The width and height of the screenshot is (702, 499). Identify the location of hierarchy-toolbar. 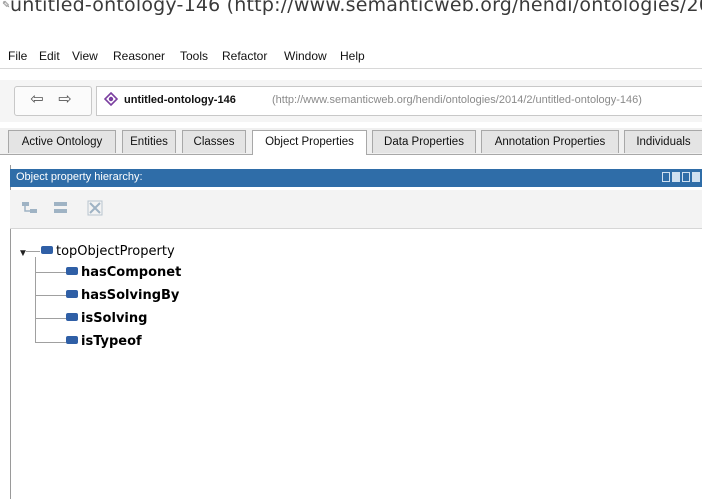
(356, 209).